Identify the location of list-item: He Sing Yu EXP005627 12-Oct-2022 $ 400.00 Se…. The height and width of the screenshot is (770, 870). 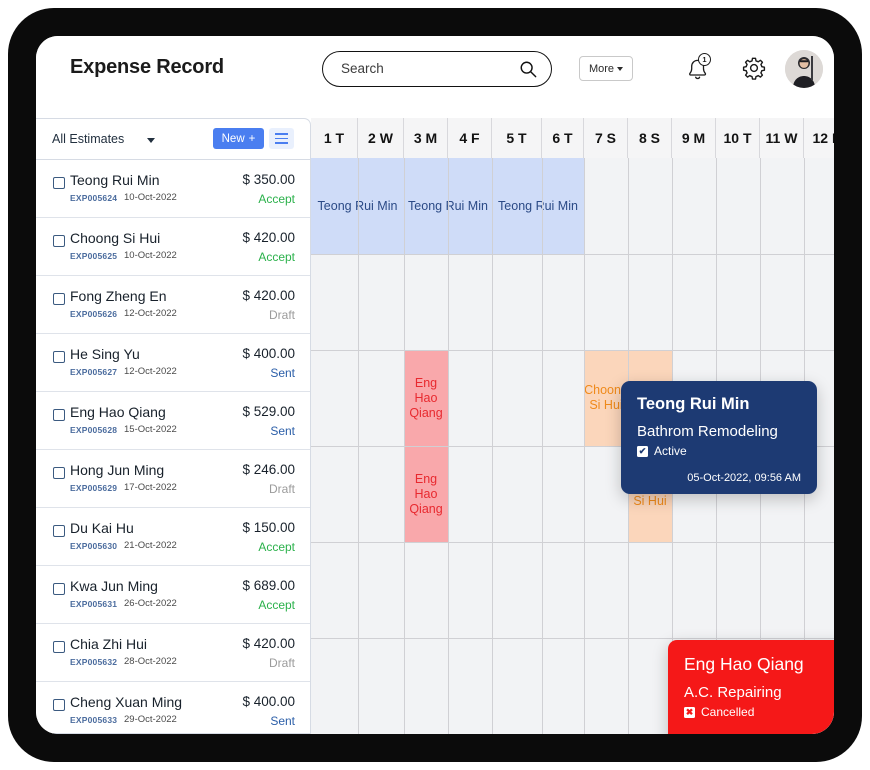
(173, 363).